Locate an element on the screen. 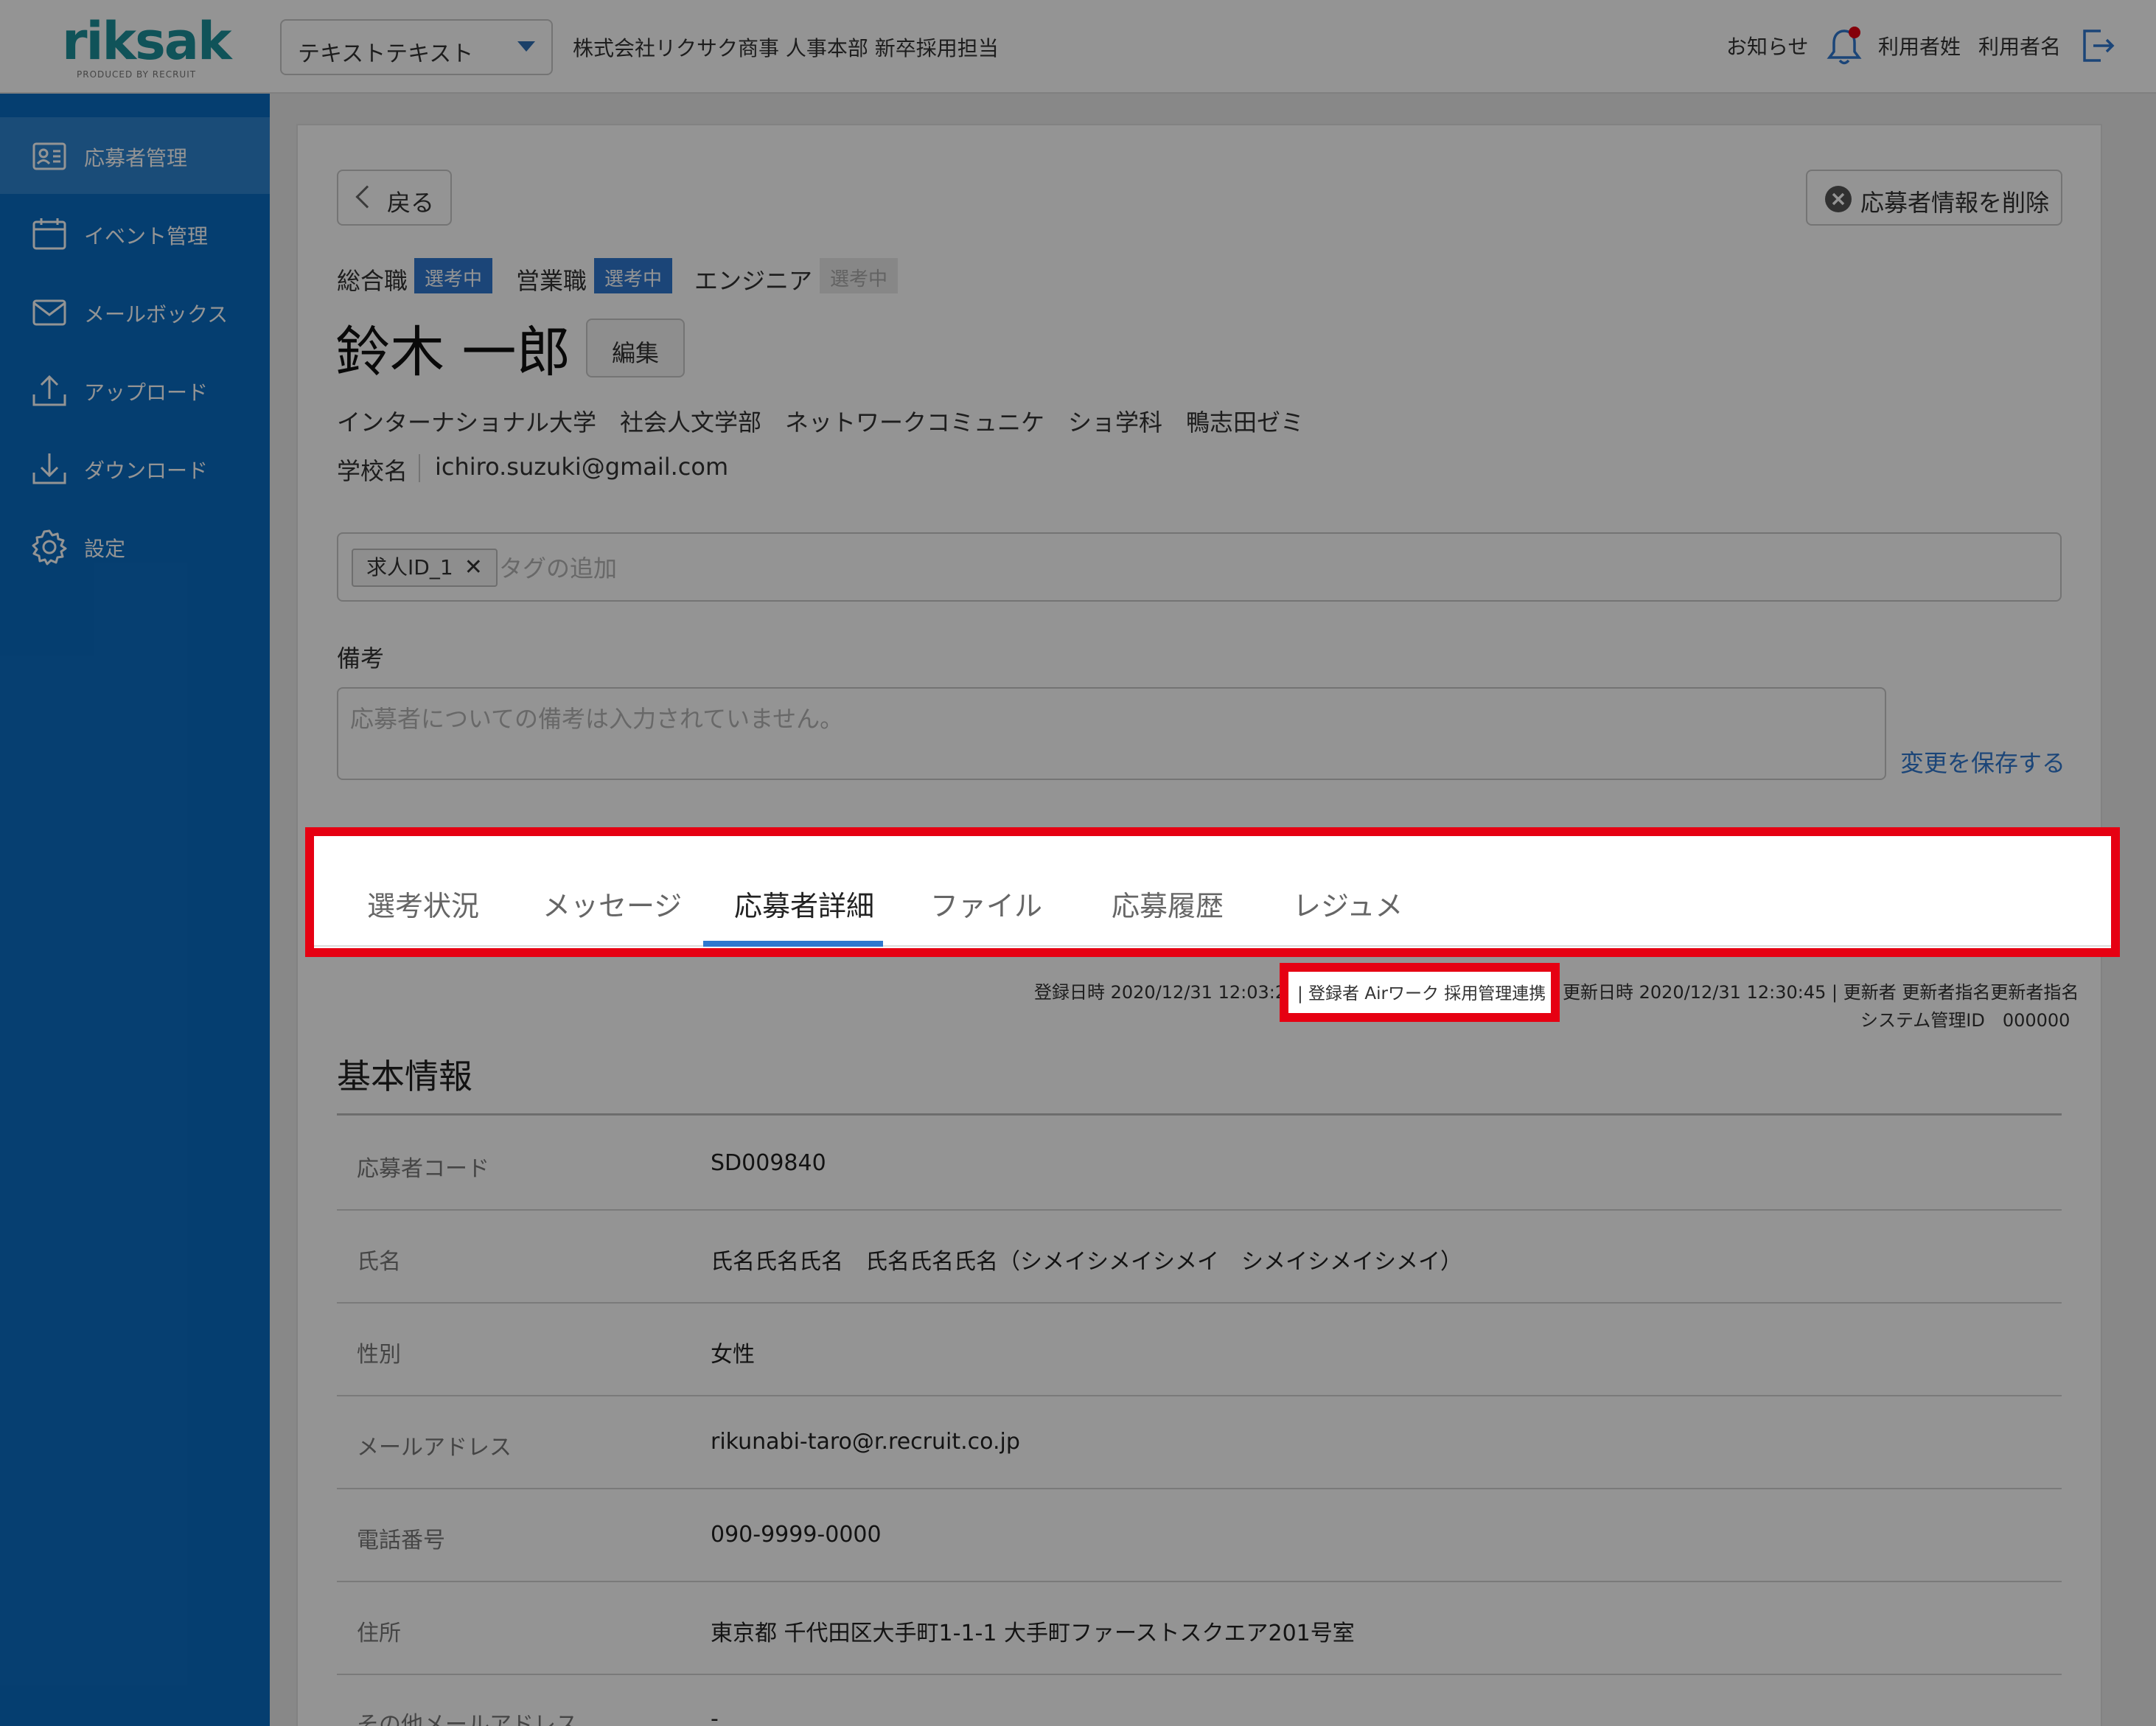 This screenshot has width=2156, height=1726. active-tab-indicator is located at coordinates (793, 944).